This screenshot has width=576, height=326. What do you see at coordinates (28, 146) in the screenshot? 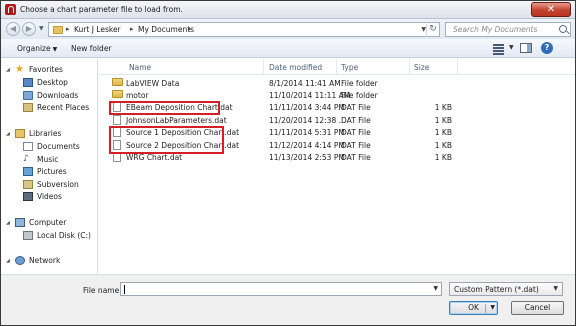
I see `documents-icon` at bounding box center [28, 146].